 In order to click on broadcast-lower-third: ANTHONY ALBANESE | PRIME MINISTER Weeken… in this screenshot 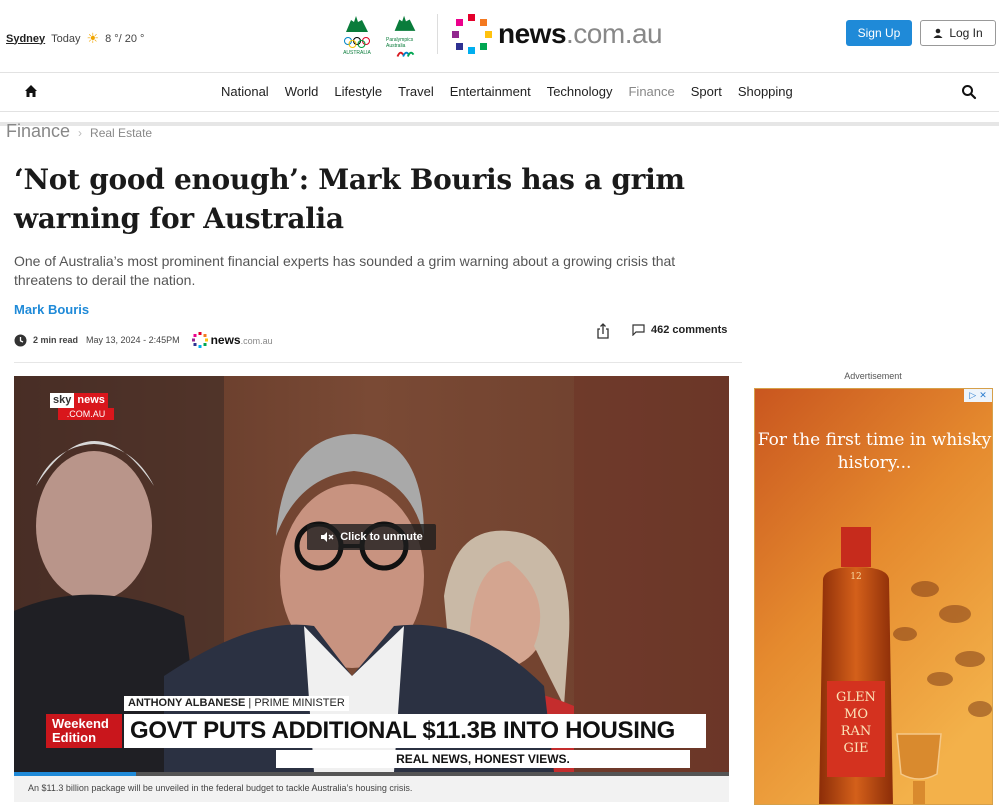, I will do `click(376, 732)`.